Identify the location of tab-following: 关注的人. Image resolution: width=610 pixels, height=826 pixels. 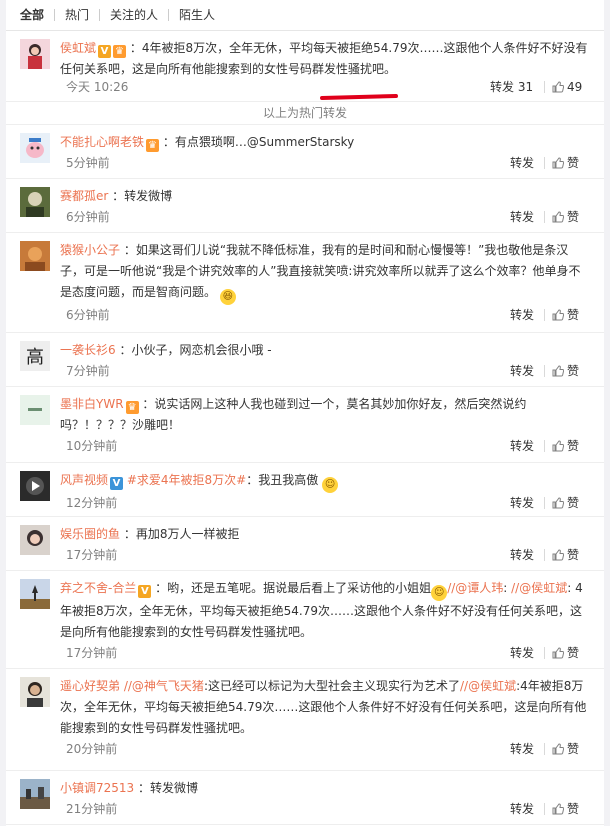
(133, 15).